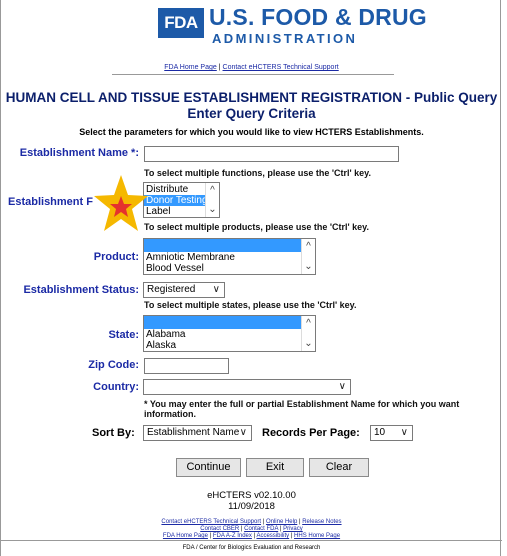  I want to click on fda-logo-subtitle: ADMINISTRATION, so click(285, 38).